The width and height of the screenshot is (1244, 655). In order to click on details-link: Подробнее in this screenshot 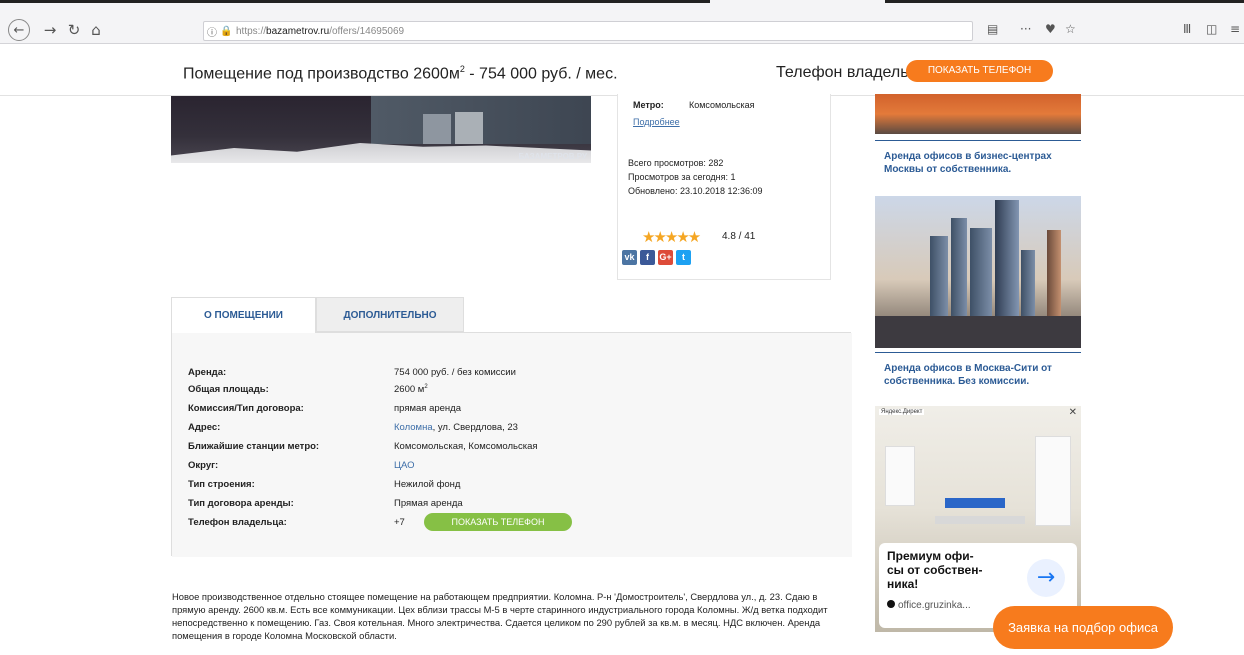, I will do `click(656, 122)`.